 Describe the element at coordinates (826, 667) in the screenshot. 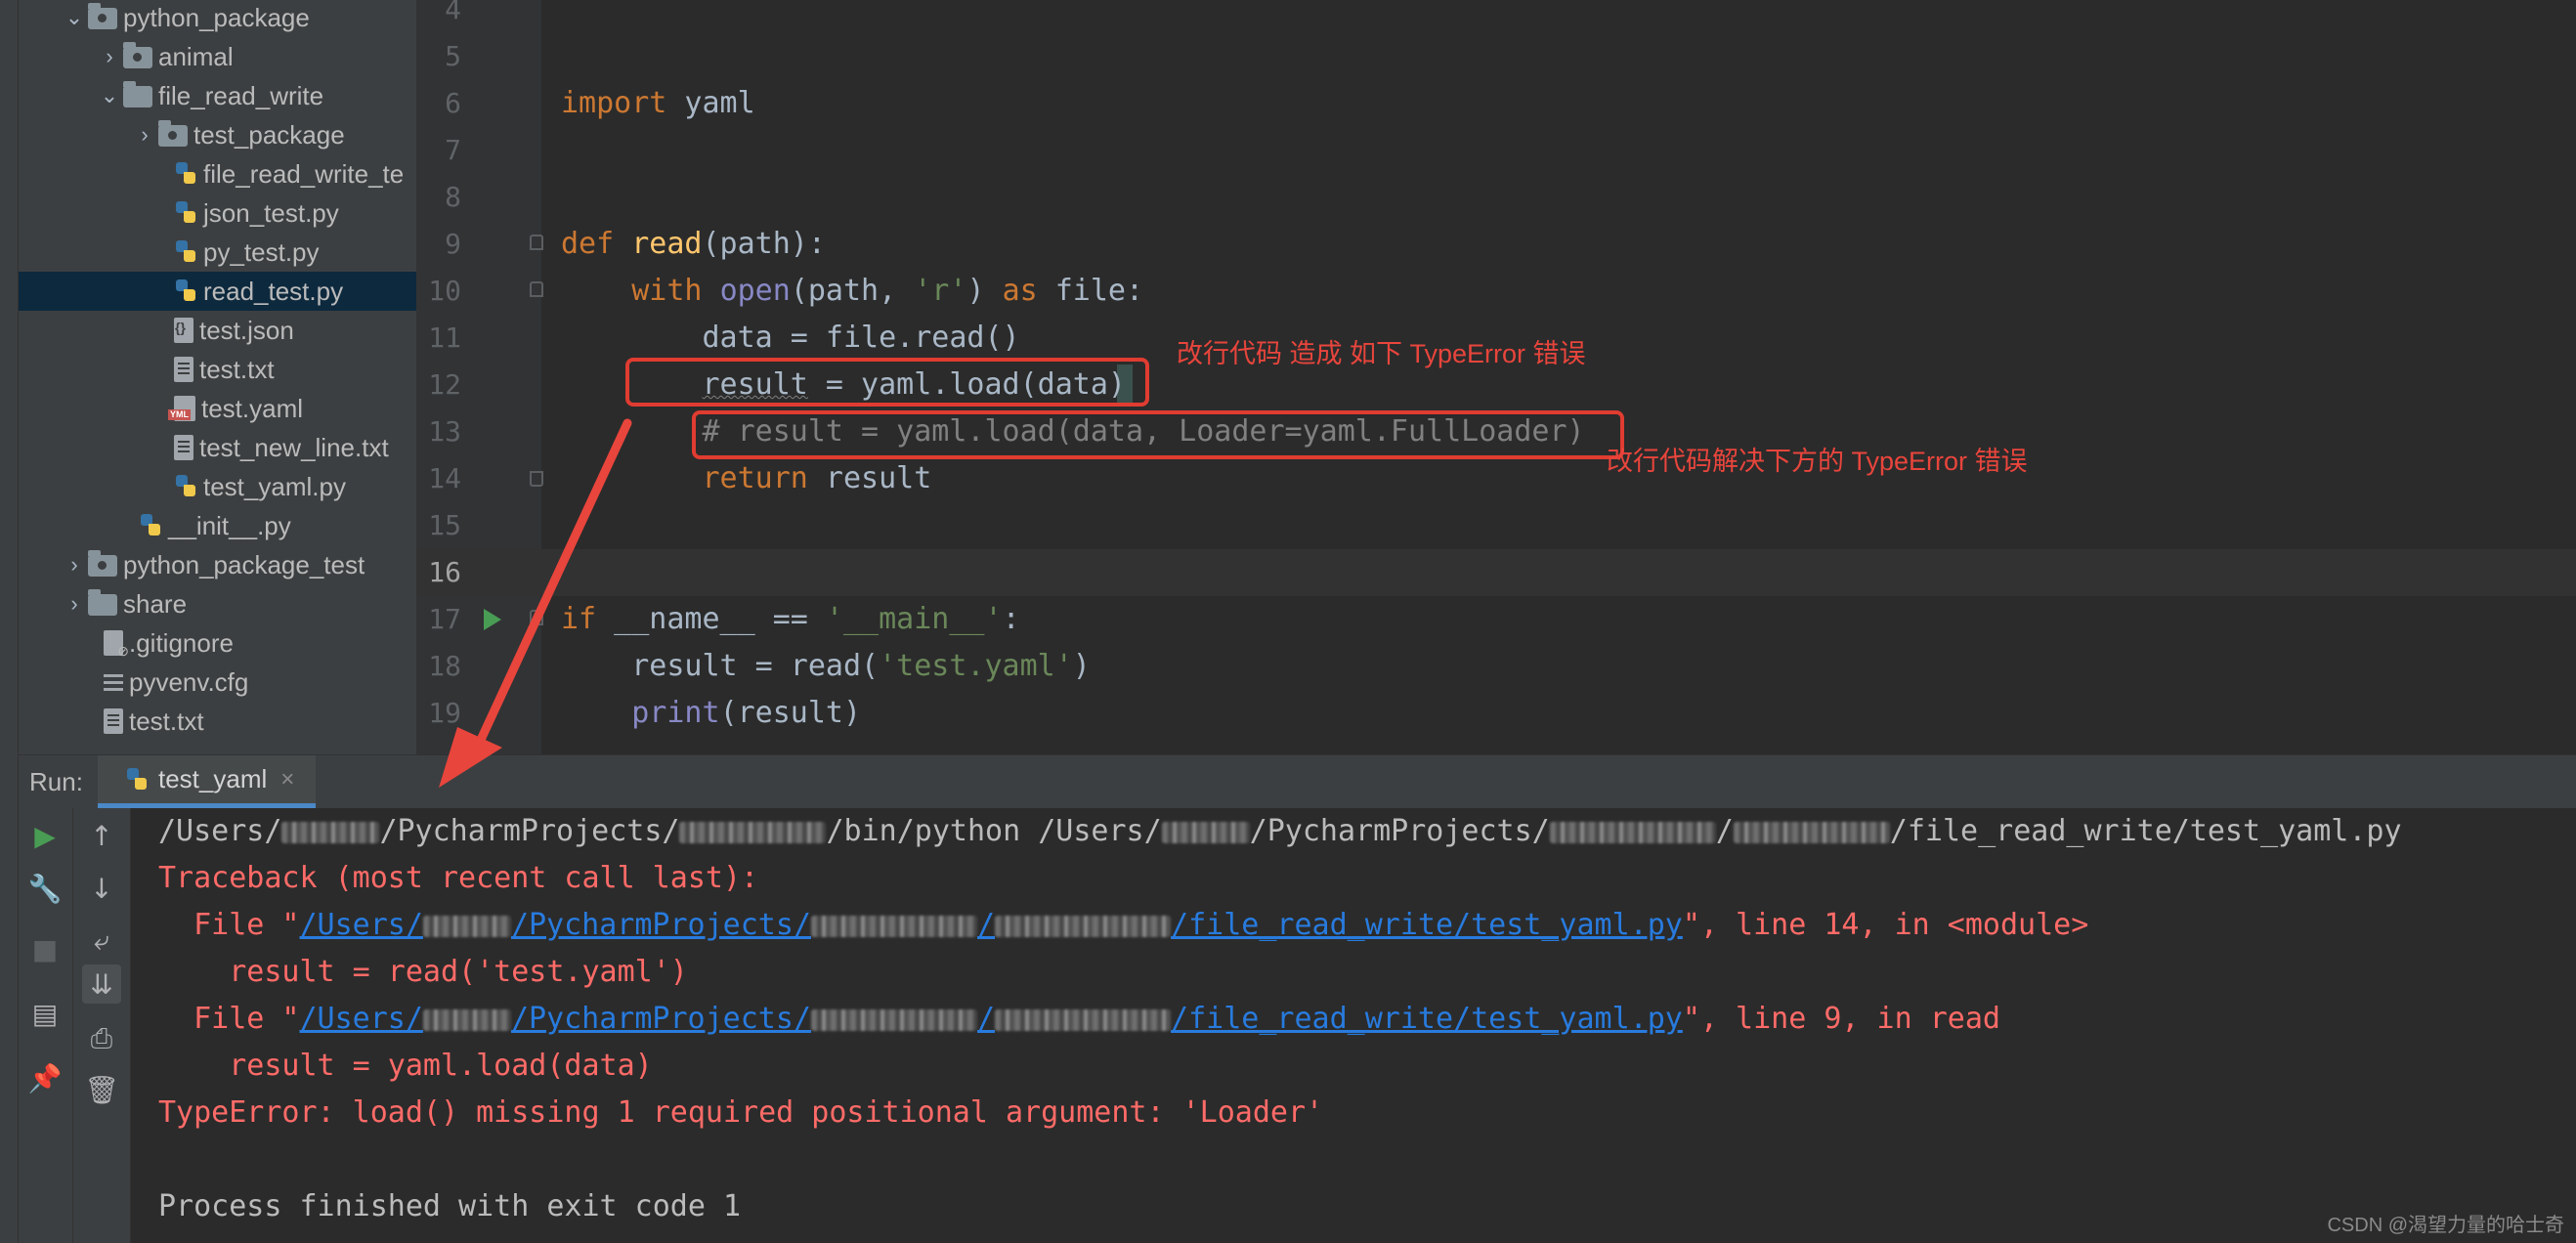

I see `code-text: result = read('test.yaml')` at that location.